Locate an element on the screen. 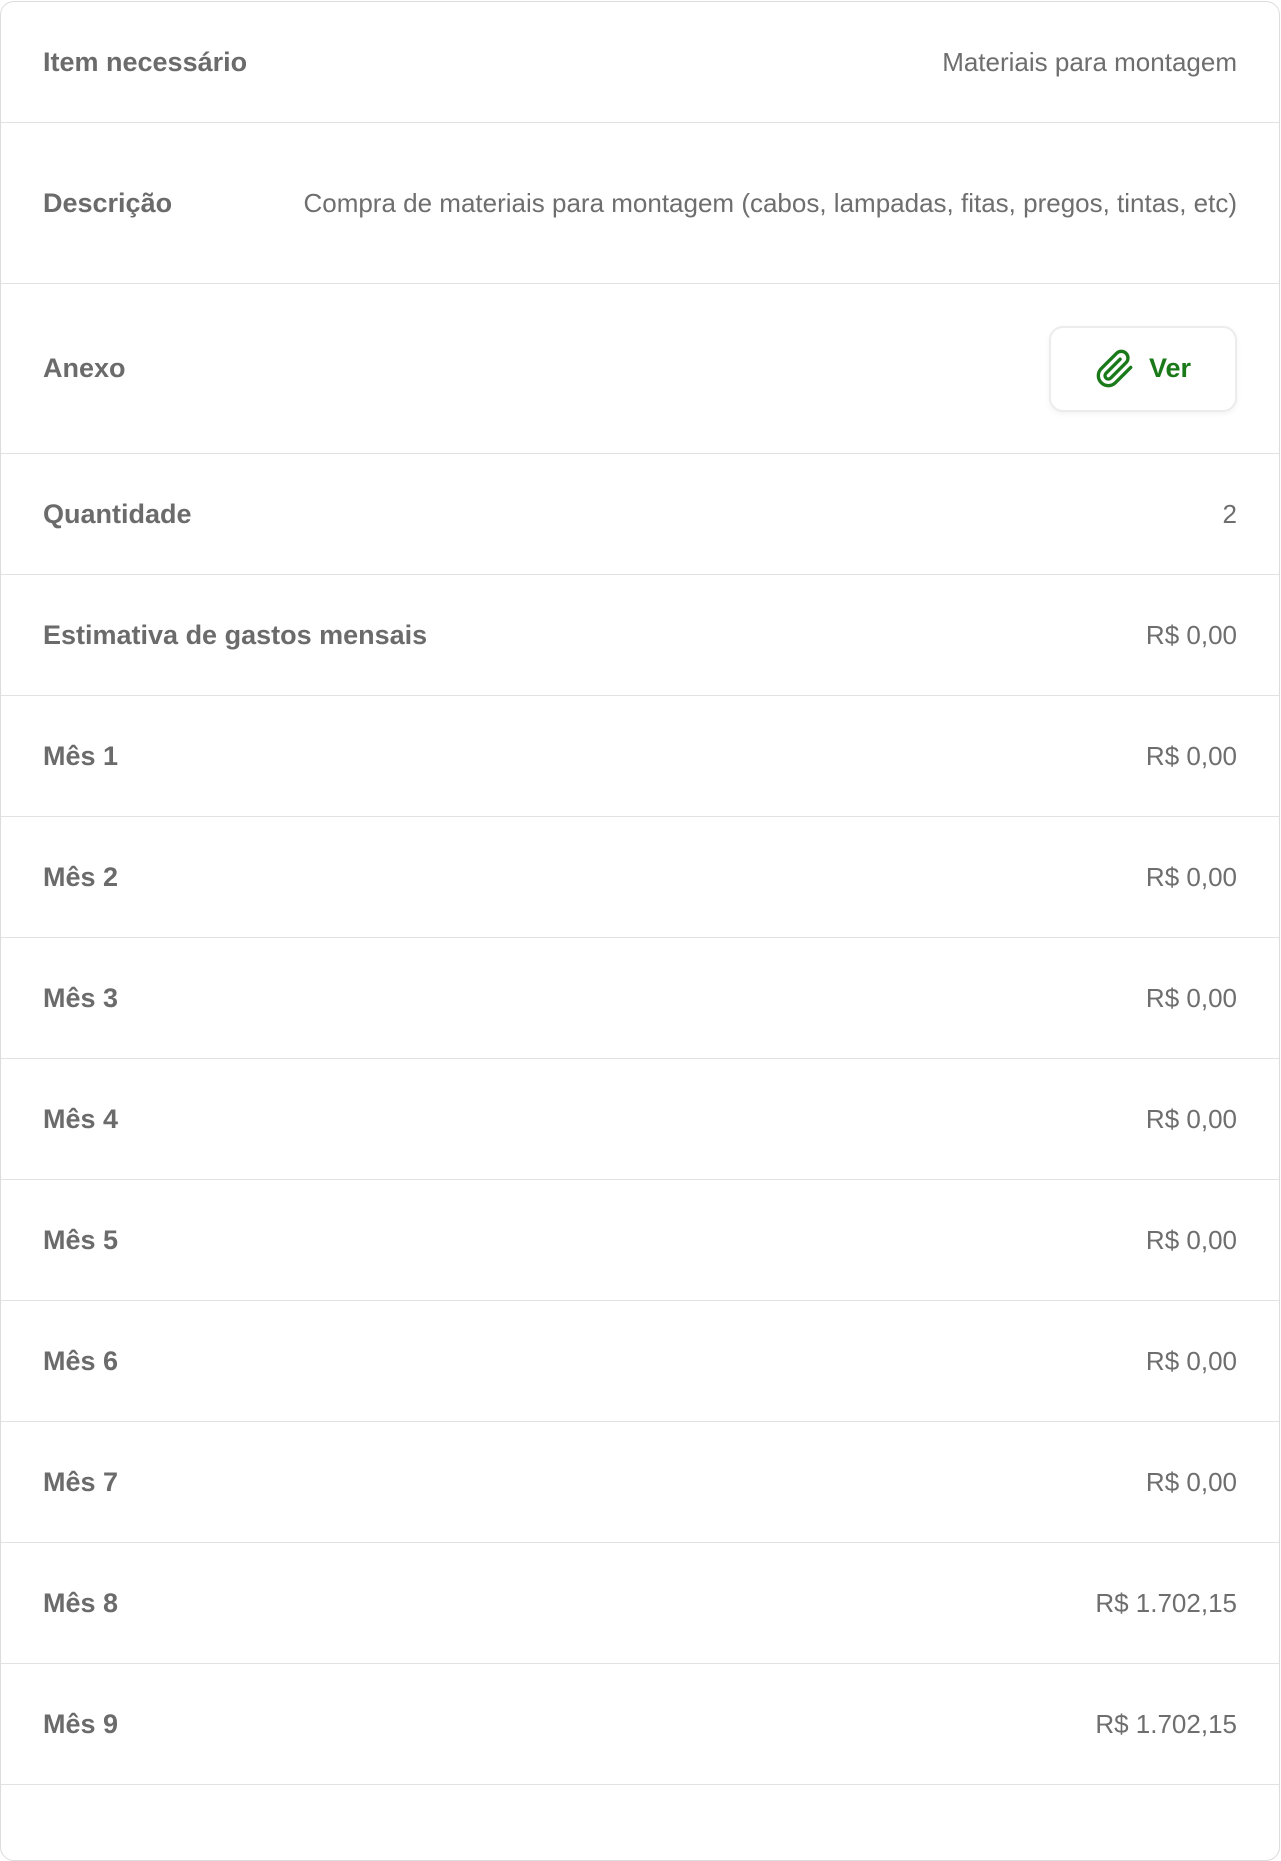  quantidade-label: Quantidade is located at coordinates (117, 513).